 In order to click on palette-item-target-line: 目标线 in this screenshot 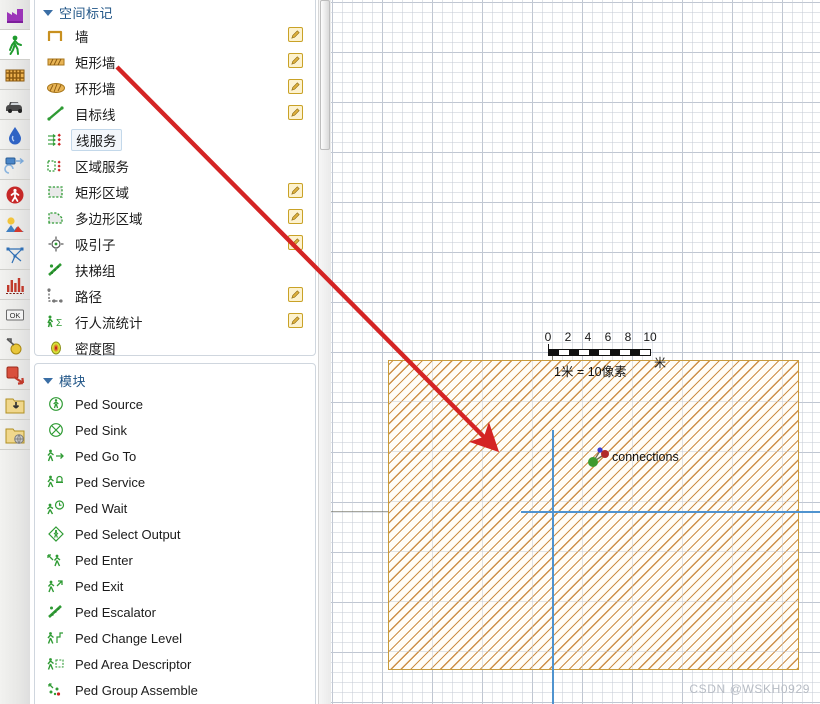, I will do `click(175, 114)`.